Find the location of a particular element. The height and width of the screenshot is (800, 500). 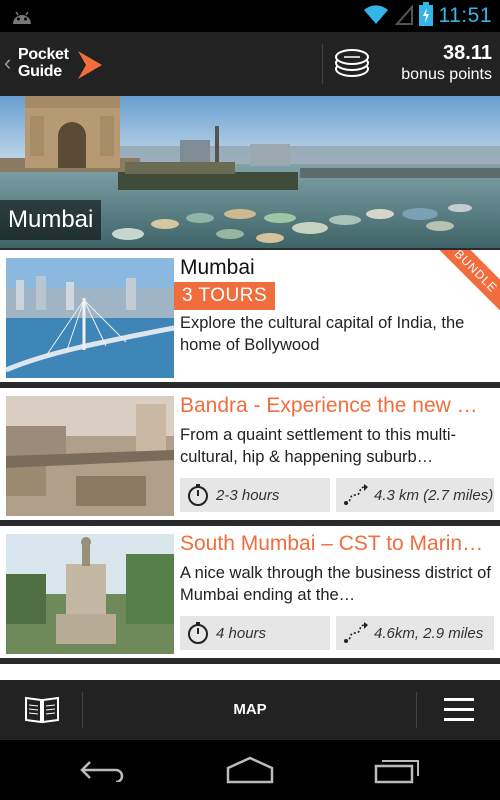

duration-chip: 4 hours is located at coordinates (255, 633).